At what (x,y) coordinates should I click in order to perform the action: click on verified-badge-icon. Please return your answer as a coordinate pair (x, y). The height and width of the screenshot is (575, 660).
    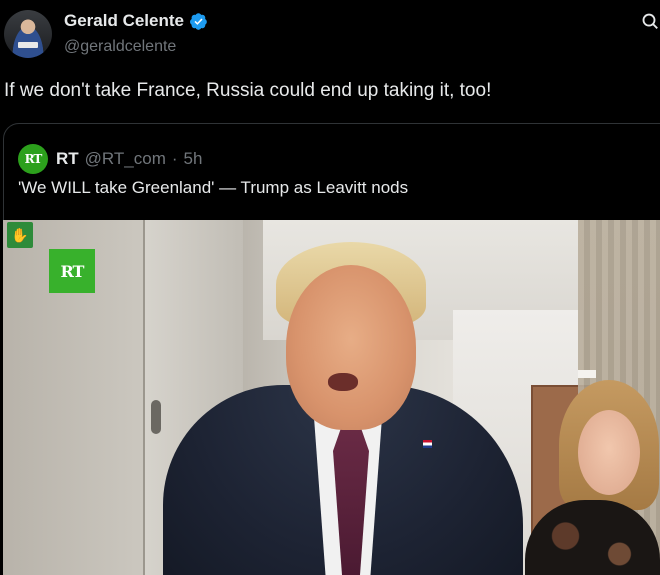
    Looking at the image, I should click on (198, 21).